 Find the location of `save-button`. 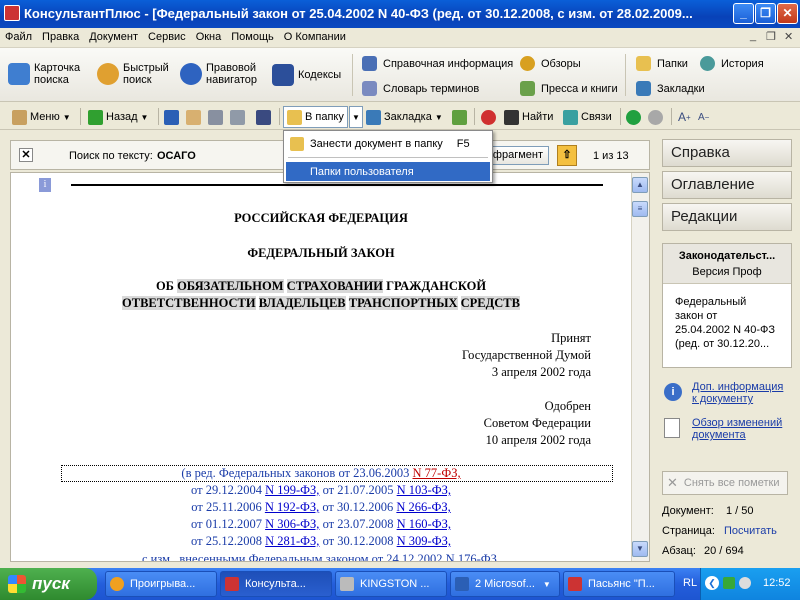

save-button is located at coordinates (265, 117).